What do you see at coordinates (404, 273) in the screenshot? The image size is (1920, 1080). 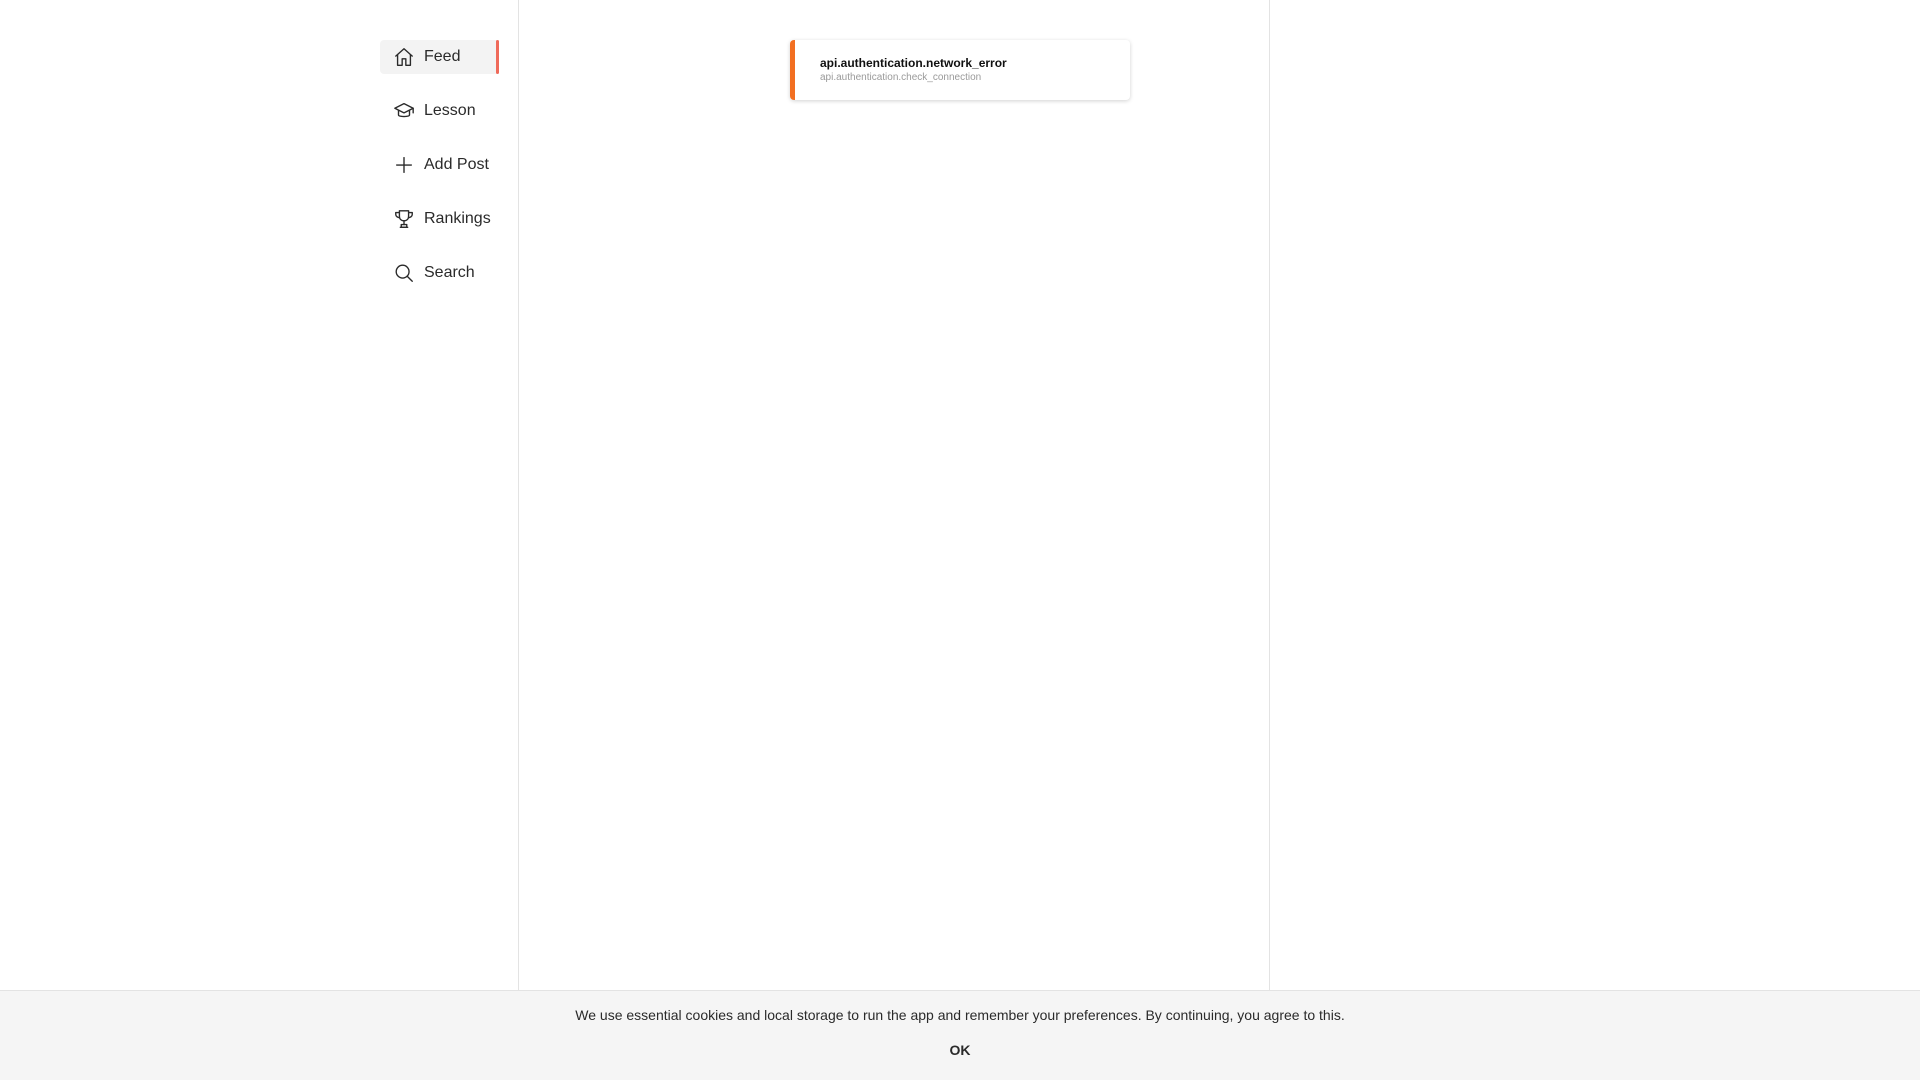 I see `search-icon` at bounding box center [404, 273].